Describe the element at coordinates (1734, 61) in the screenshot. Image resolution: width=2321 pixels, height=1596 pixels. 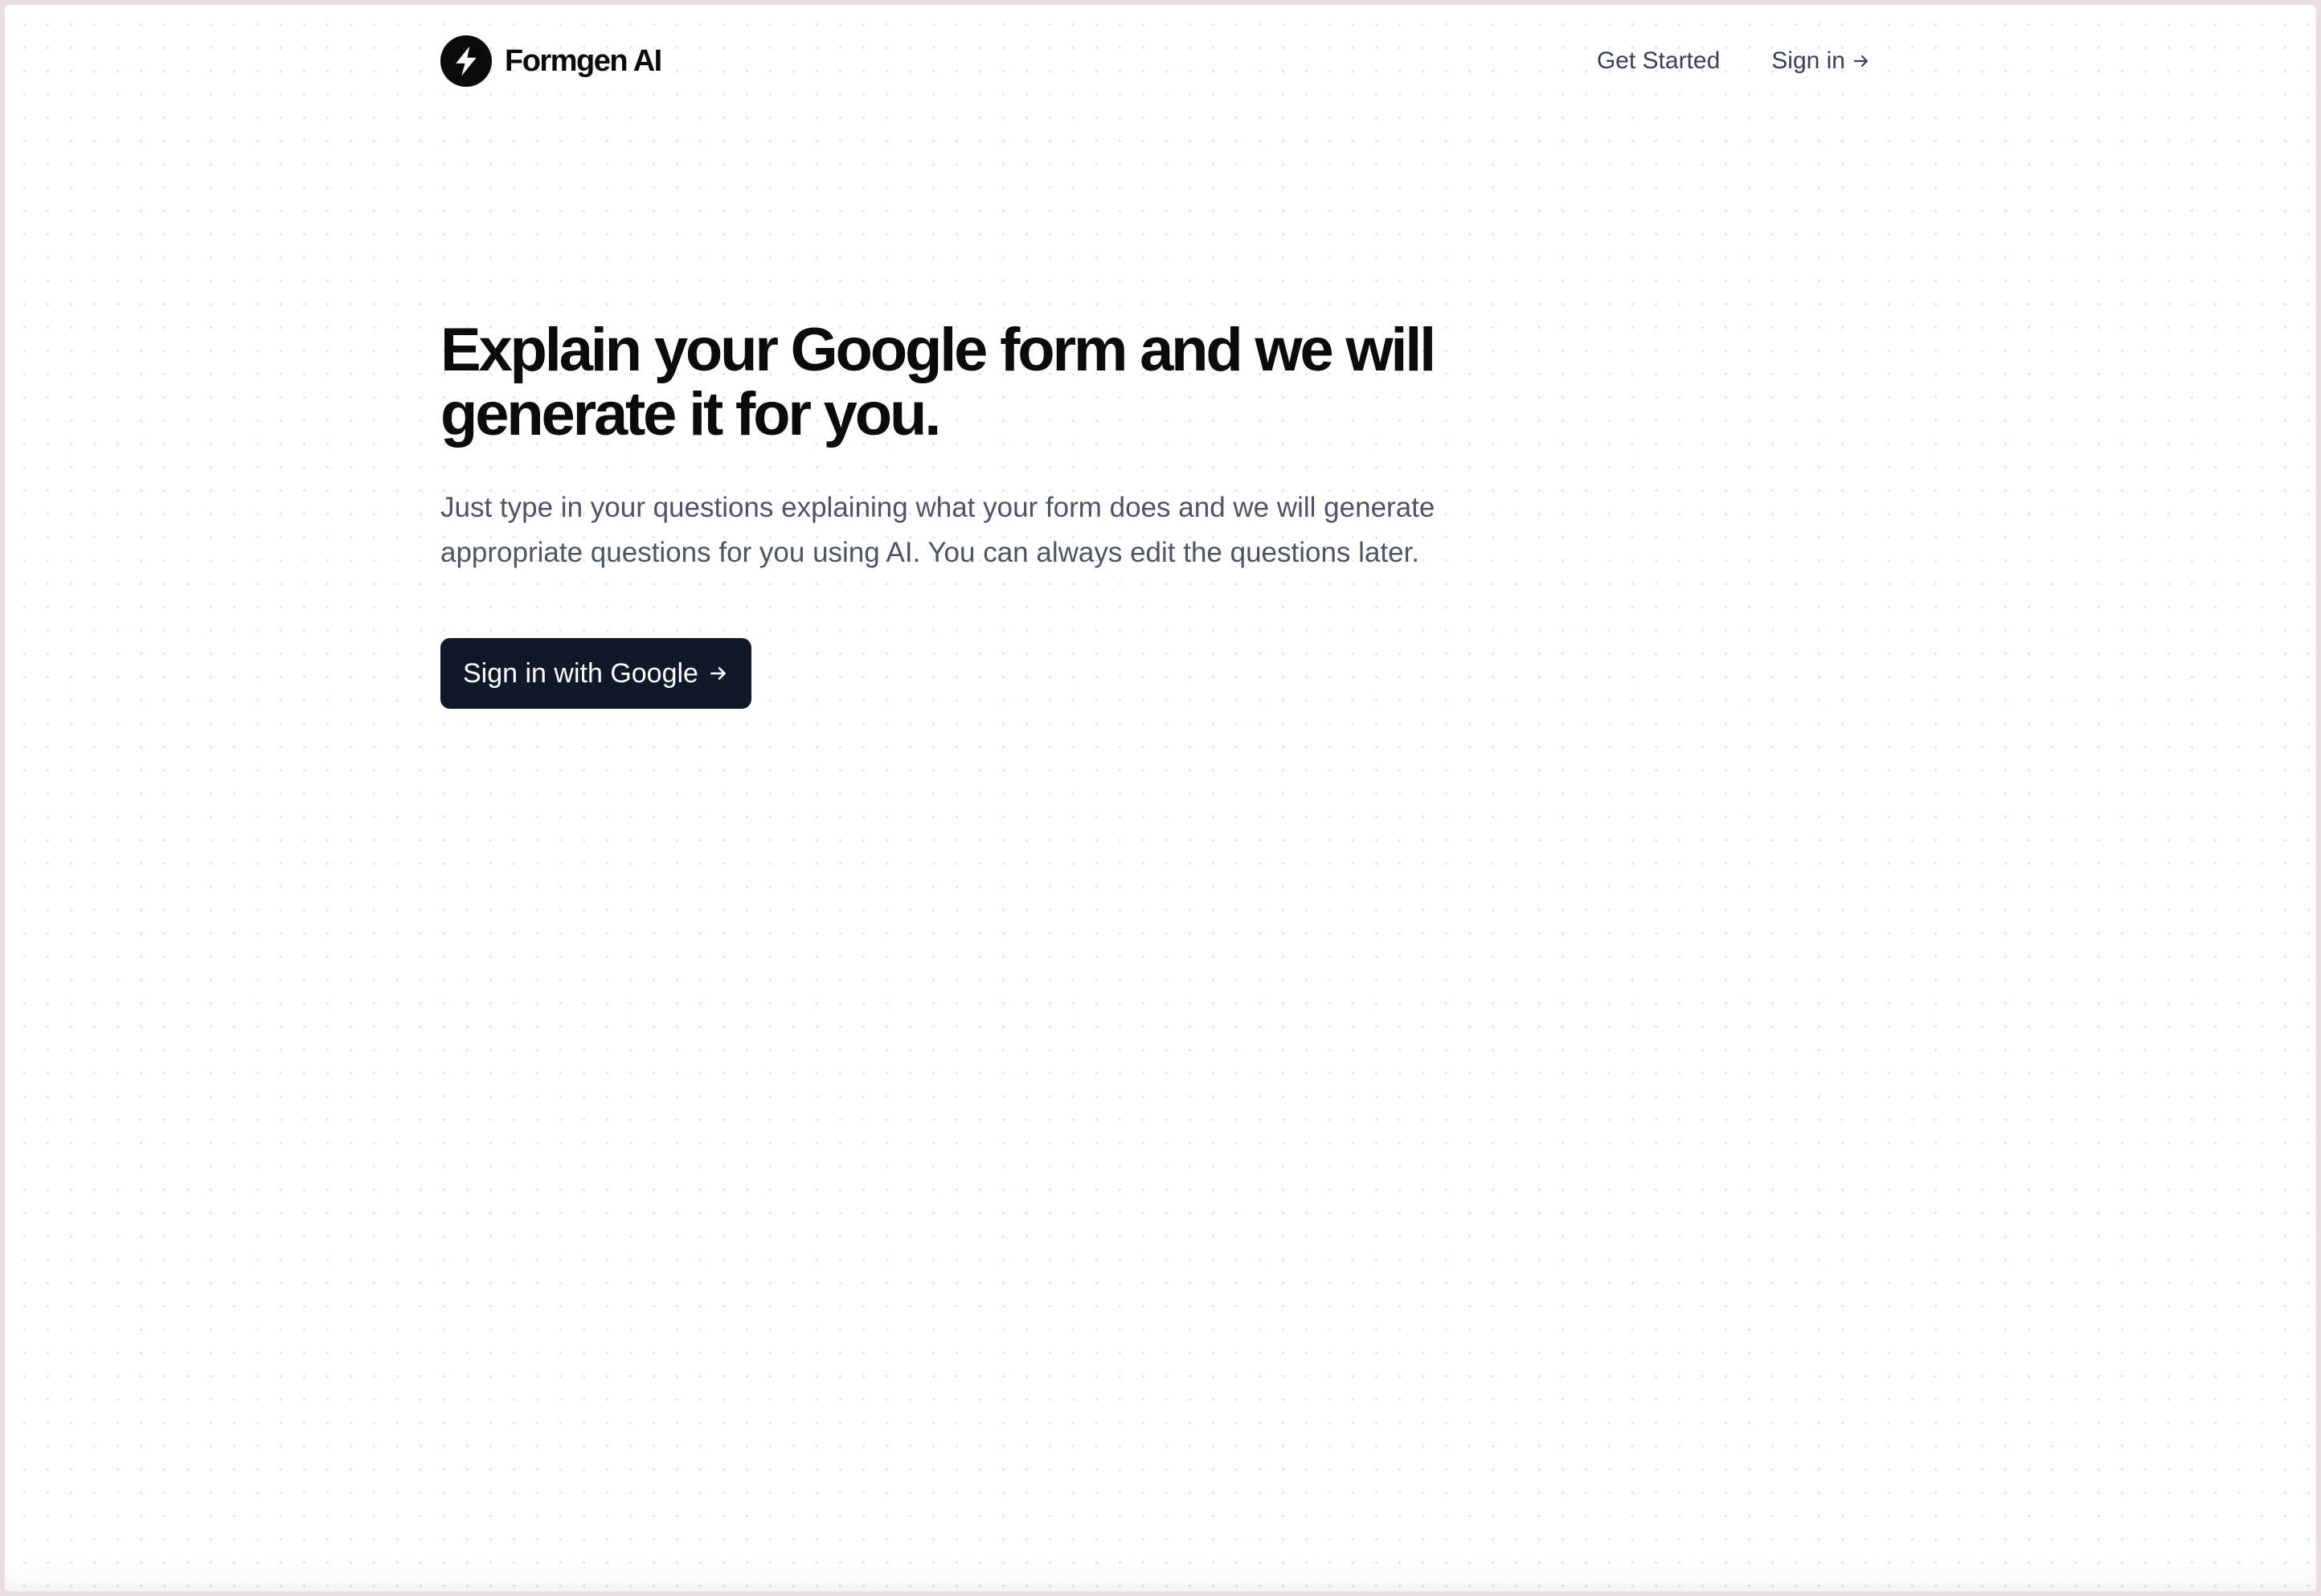
I see `header-nav: Get Started Sign in` at that location.